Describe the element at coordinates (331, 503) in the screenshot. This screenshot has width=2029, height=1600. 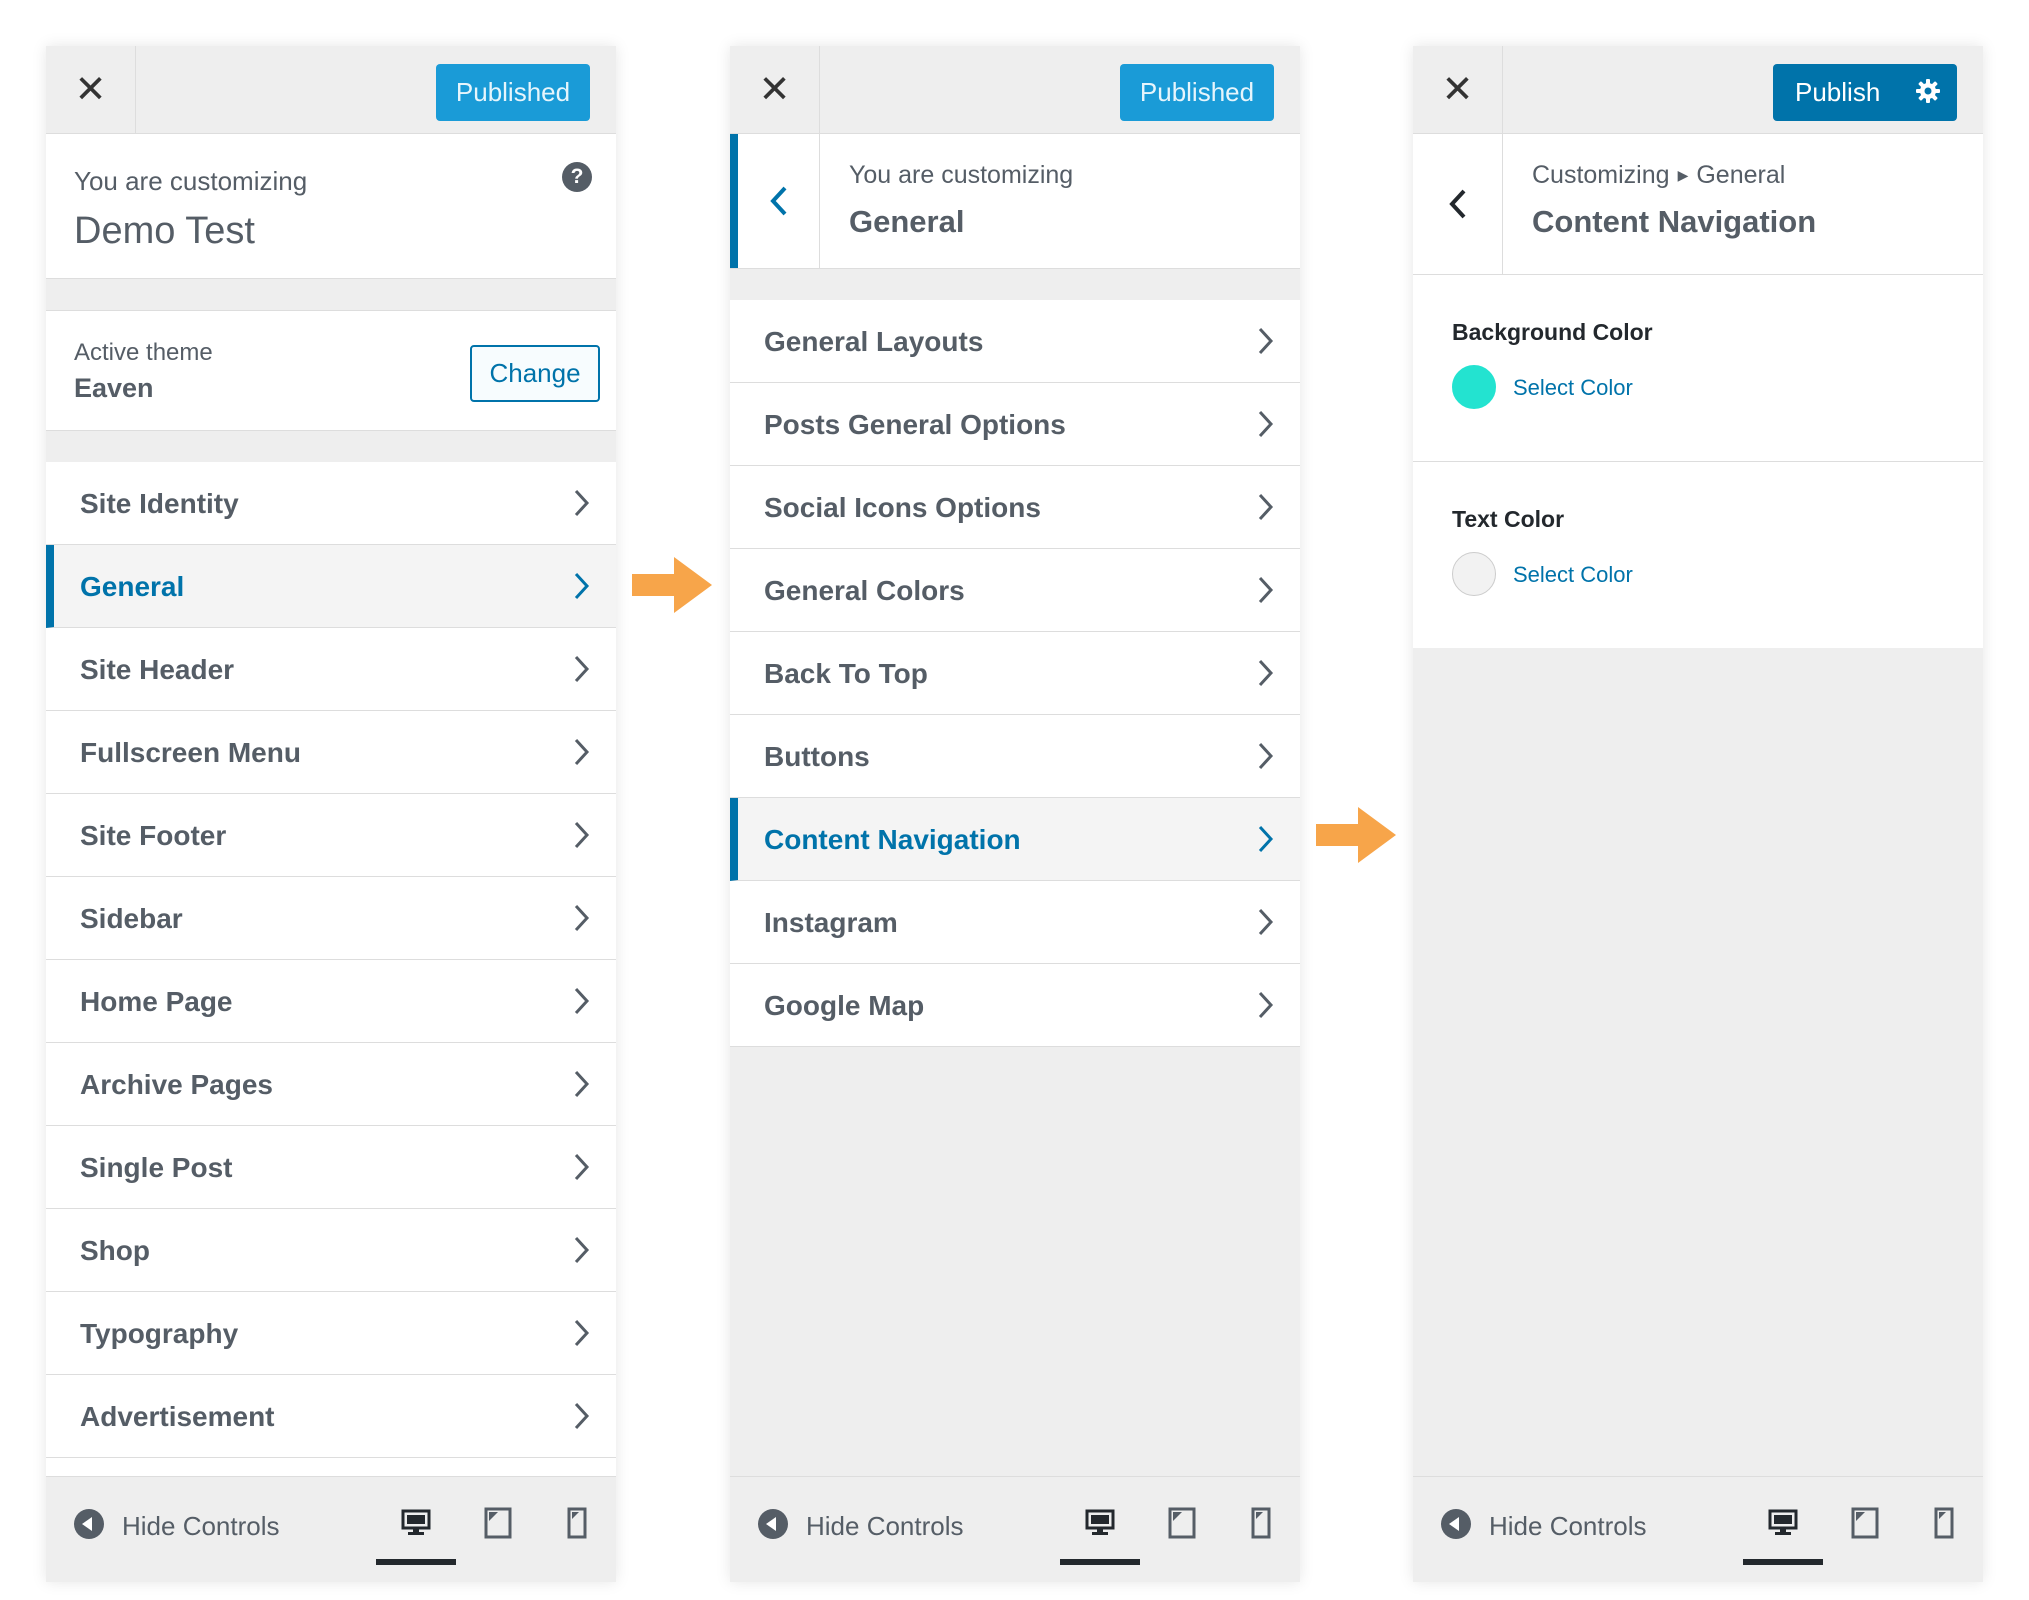
I see `section-item-site-identity: Site Identity` at that location.